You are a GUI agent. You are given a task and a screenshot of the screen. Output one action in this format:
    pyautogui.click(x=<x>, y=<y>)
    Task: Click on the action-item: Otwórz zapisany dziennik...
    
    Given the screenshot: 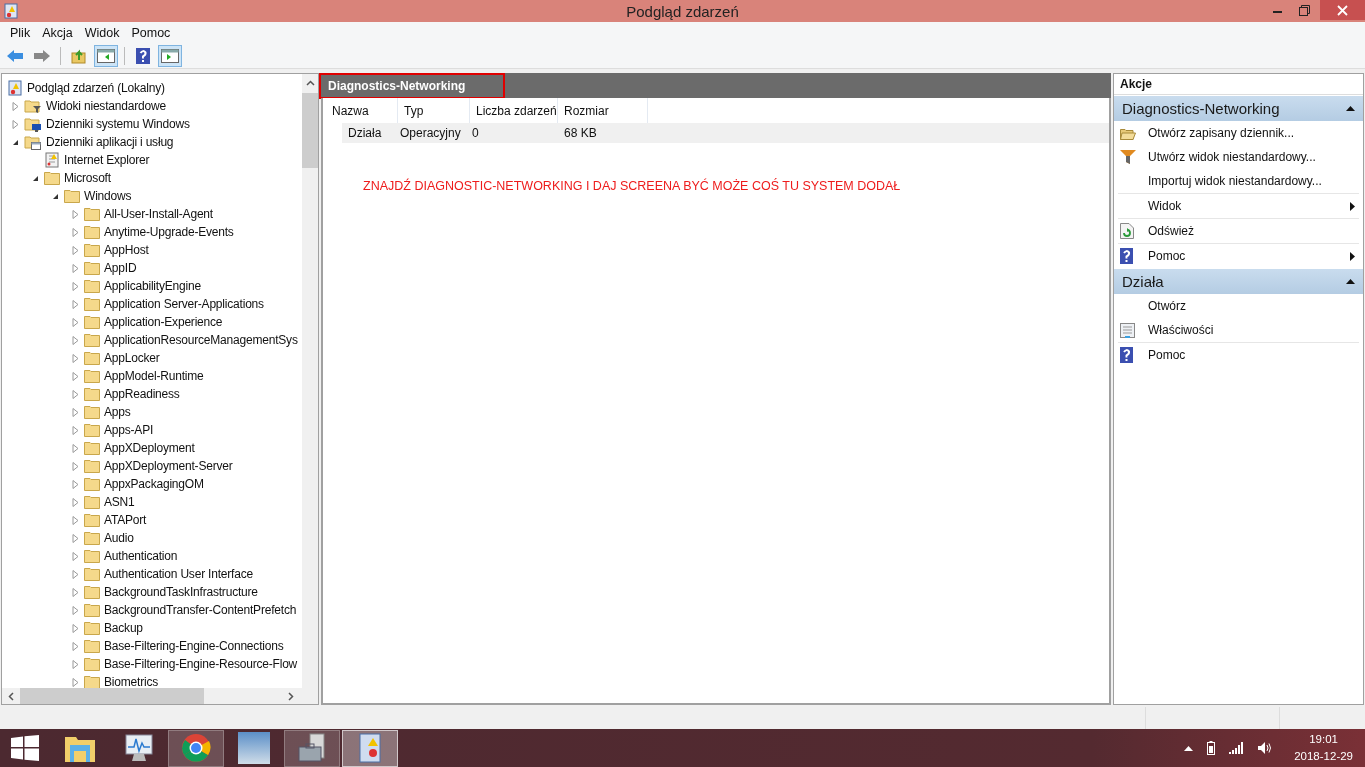 What is the action you would take?
    pyautogui.click(x=1221, y=133)
    